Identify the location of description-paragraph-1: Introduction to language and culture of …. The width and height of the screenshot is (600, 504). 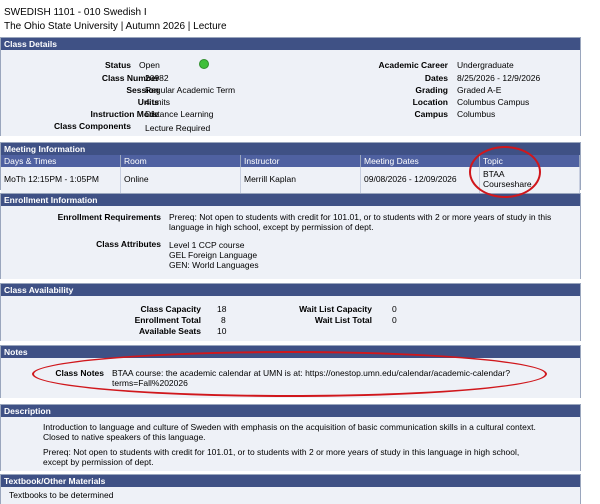
(289, 432).